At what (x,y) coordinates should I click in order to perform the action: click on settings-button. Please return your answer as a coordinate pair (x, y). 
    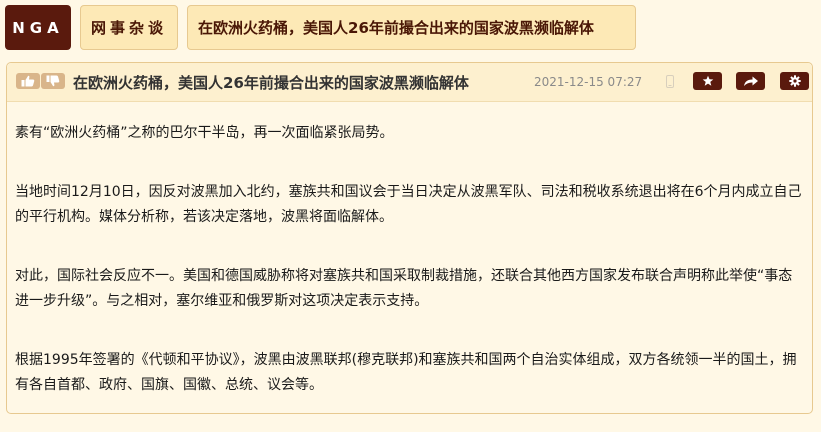
    Looking at the image, I should click on (794, 81).